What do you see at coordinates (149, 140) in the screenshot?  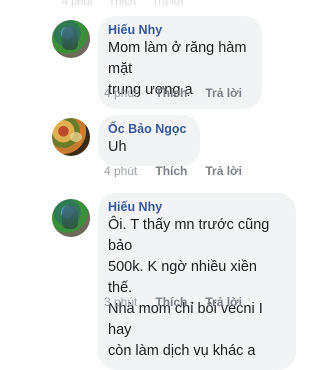 I see `comment-bubble: Ốc Bảo Ngọc Uh` at bounding box center [149, 140].